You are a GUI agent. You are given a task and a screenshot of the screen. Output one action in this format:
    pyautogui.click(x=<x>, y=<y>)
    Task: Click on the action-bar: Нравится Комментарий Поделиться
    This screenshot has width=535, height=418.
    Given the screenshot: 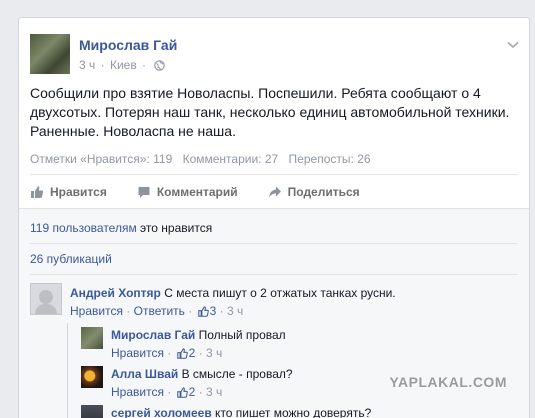 What is the action you would take?
    pyautogui.click(x=210, y=192)
    